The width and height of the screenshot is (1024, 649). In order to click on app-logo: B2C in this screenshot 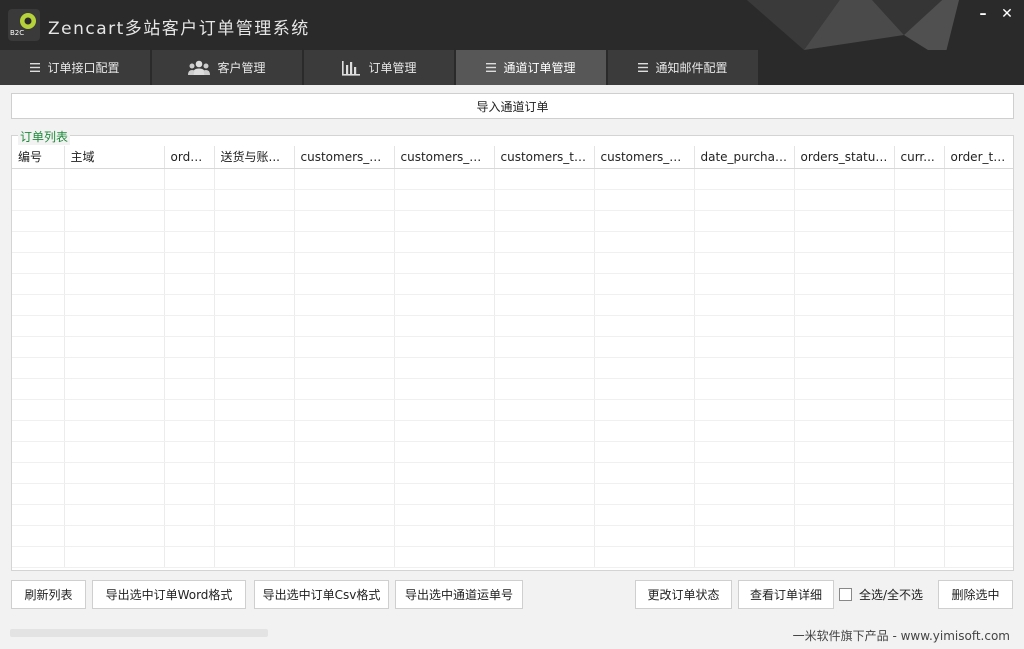, I will do `click(24, 25)`.